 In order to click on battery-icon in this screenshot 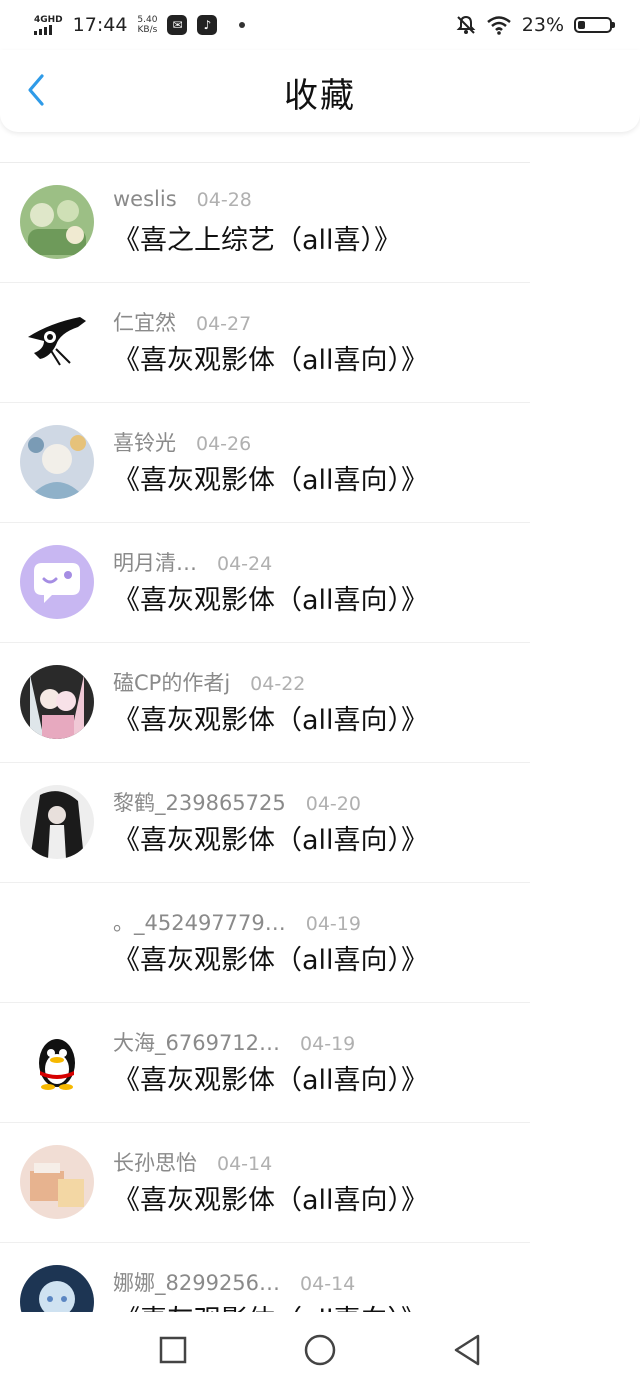, I will do `click(594, 25)`.